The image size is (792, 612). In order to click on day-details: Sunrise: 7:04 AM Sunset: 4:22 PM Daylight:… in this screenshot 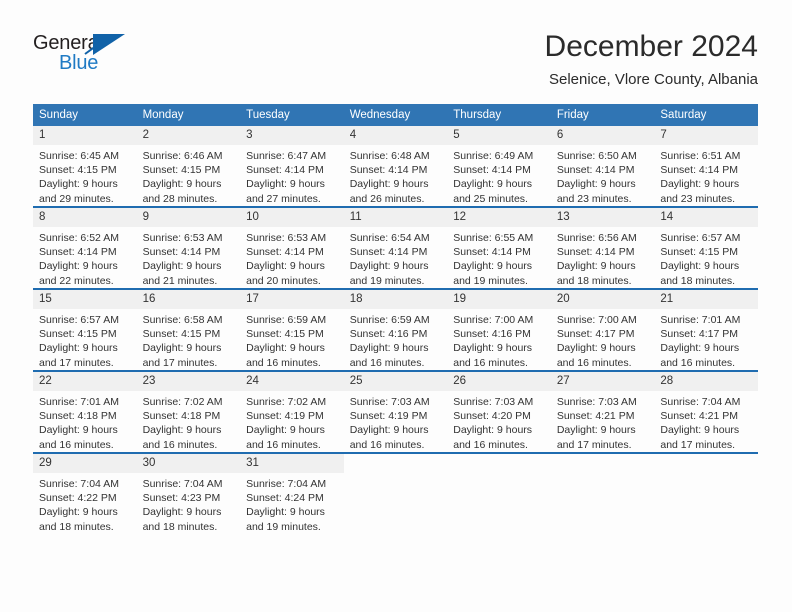, I will do `click(85, 503)`.